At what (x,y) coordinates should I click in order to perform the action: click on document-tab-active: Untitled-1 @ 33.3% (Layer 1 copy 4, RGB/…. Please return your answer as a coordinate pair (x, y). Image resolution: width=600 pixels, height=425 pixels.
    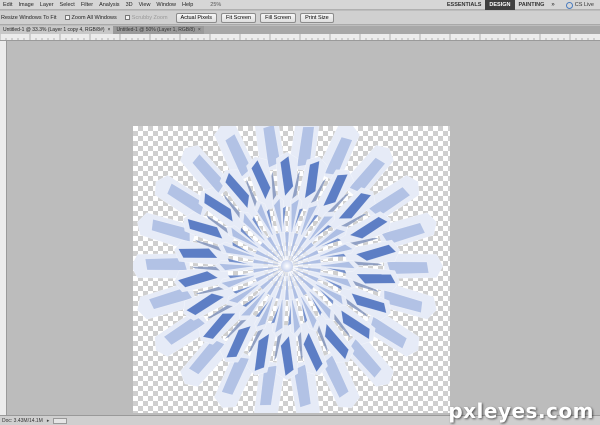
    Looking at the image, I should click on (57, 30).